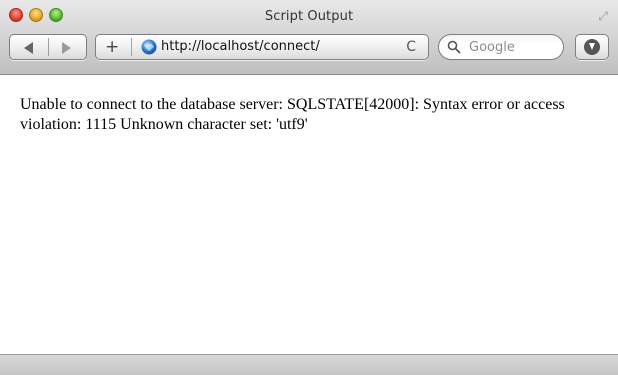 This screenshot has height=375, width=618. What do you see at coordinates (131, 47) in the screenshot?
I see `address-separator` at bounding box center [131, 47].